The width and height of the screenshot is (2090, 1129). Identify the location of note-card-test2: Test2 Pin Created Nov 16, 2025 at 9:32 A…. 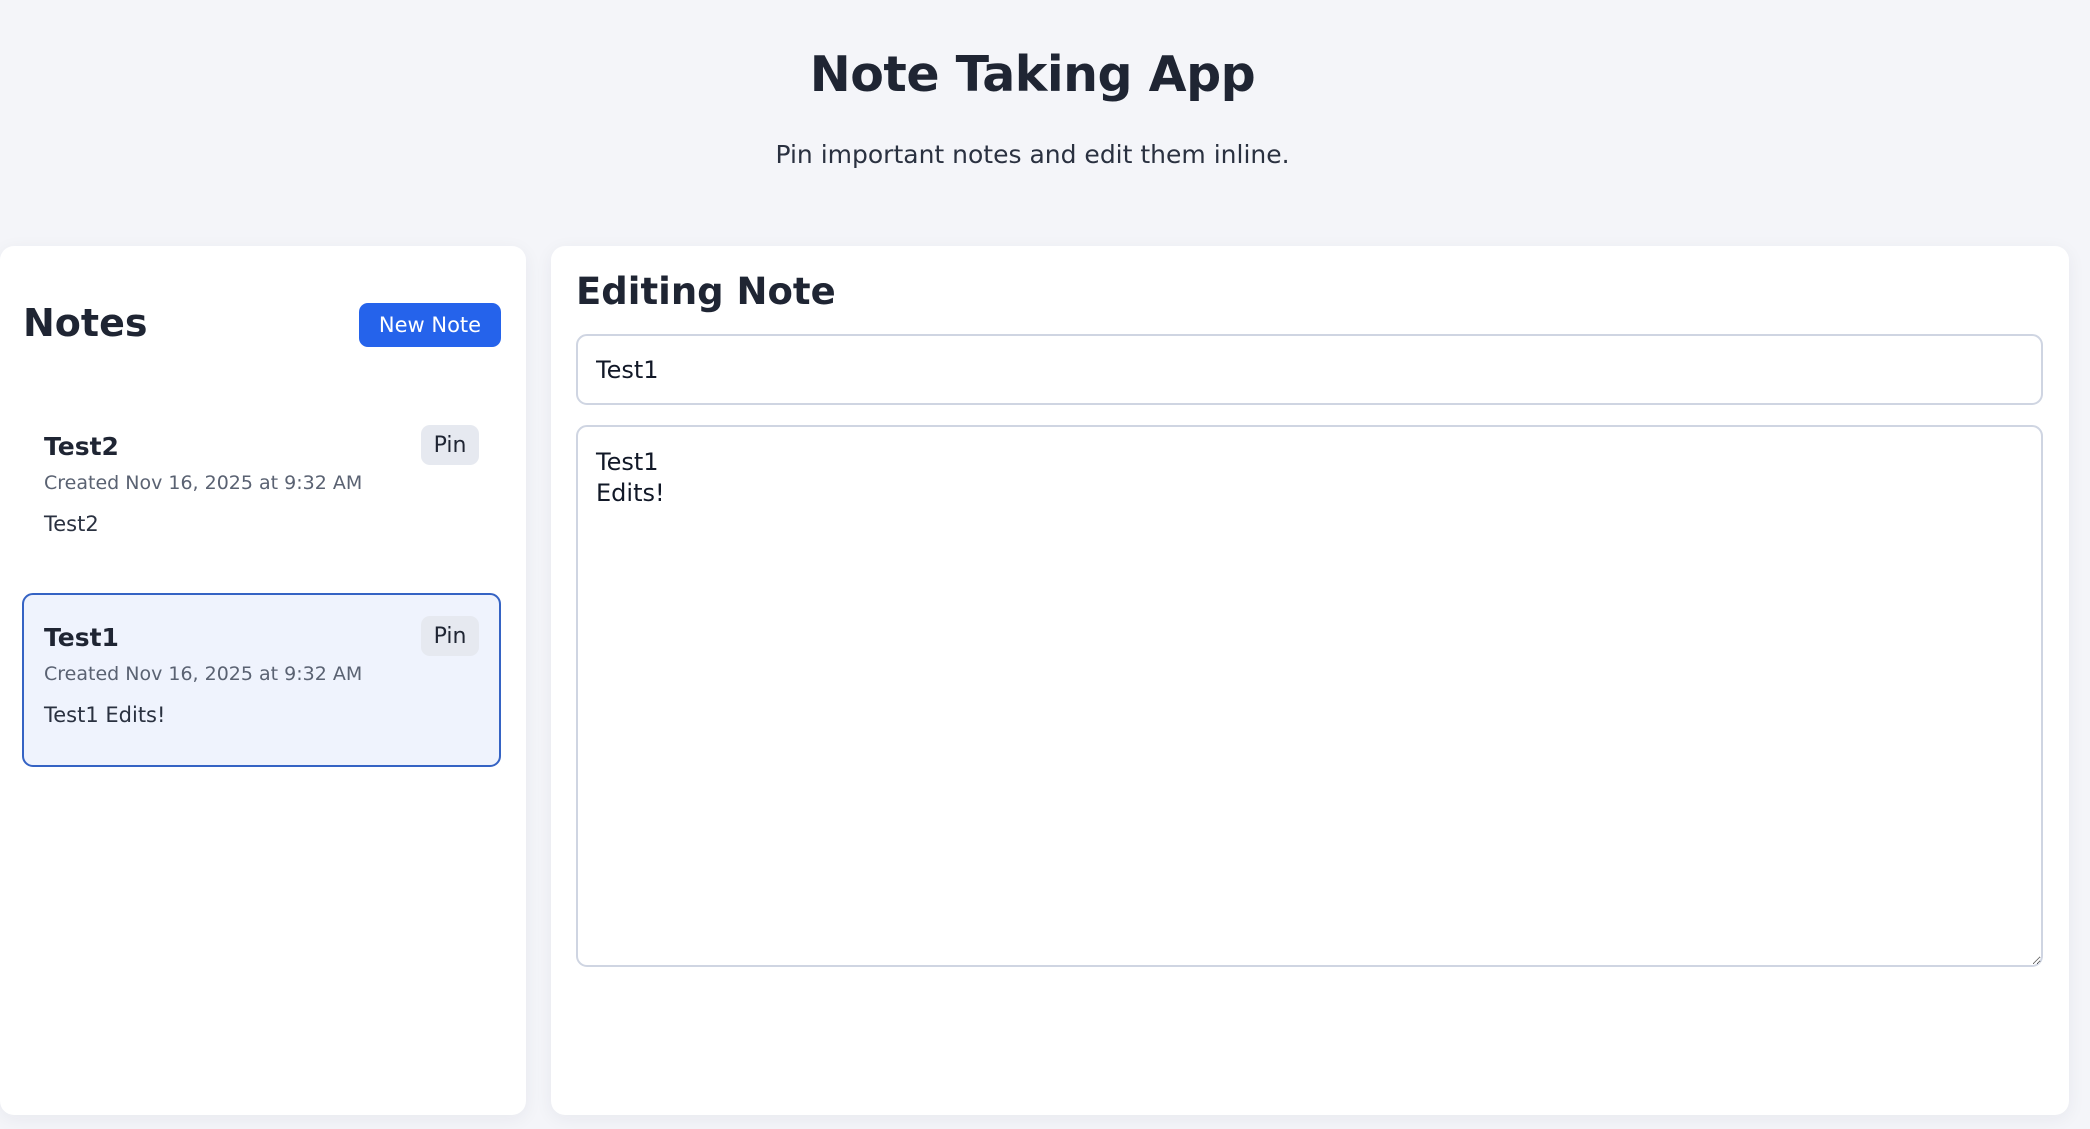
(261, 489).